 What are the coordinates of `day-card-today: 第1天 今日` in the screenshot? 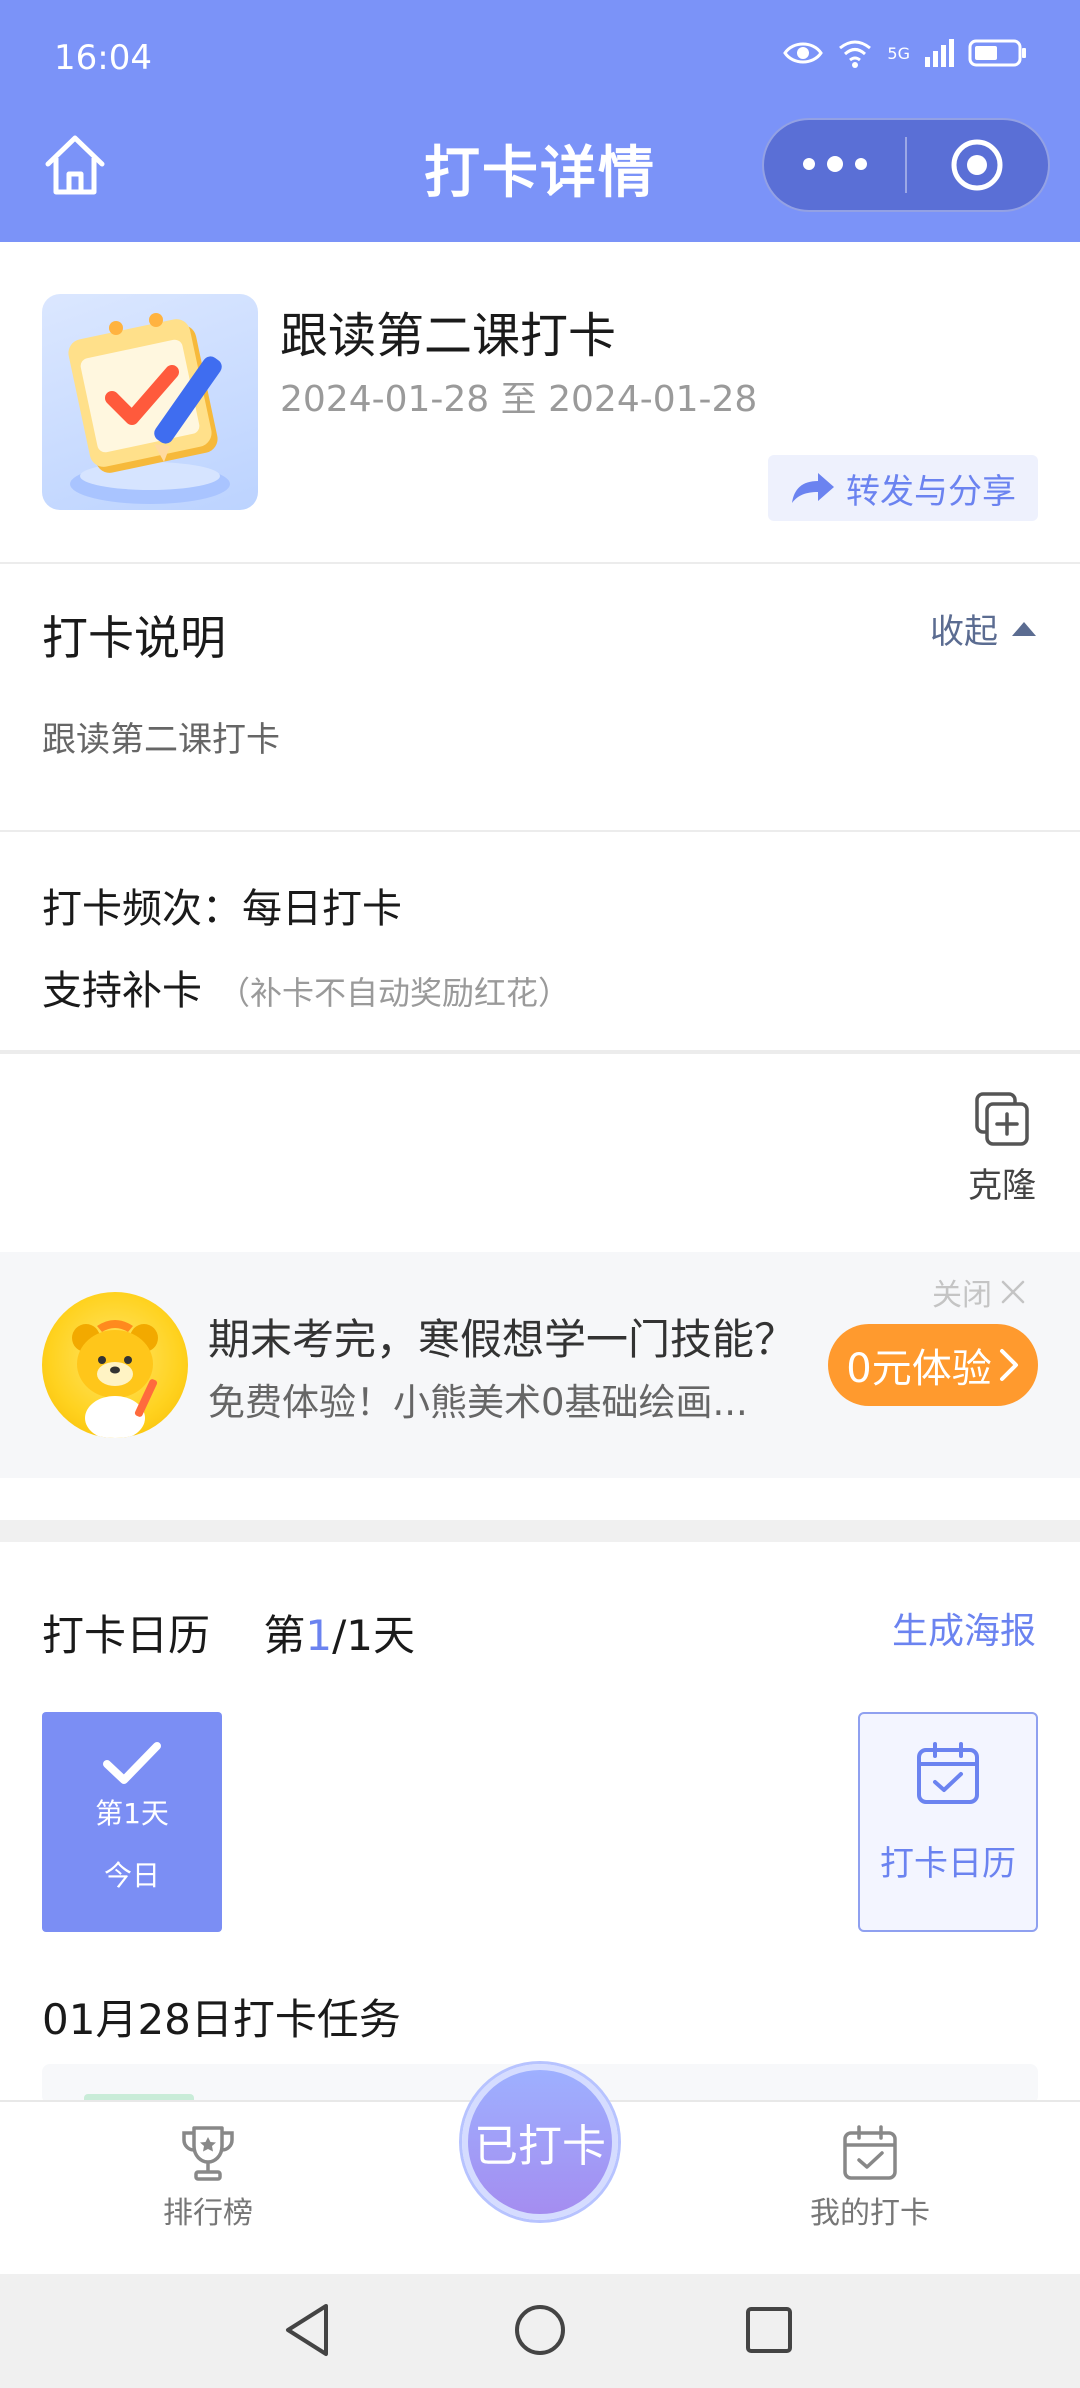 It's located at (132, 1822).